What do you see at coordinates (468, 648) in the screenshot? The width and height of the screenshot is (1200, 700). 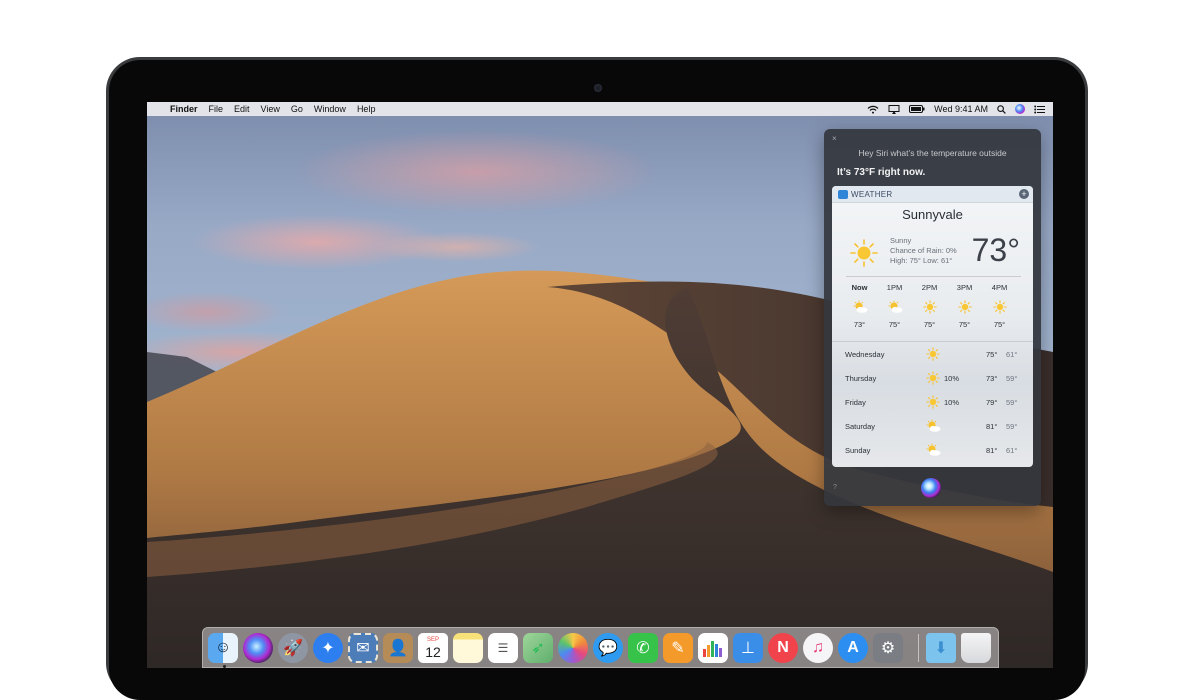 I see `notes-icon` at bounding box center [468, 648].